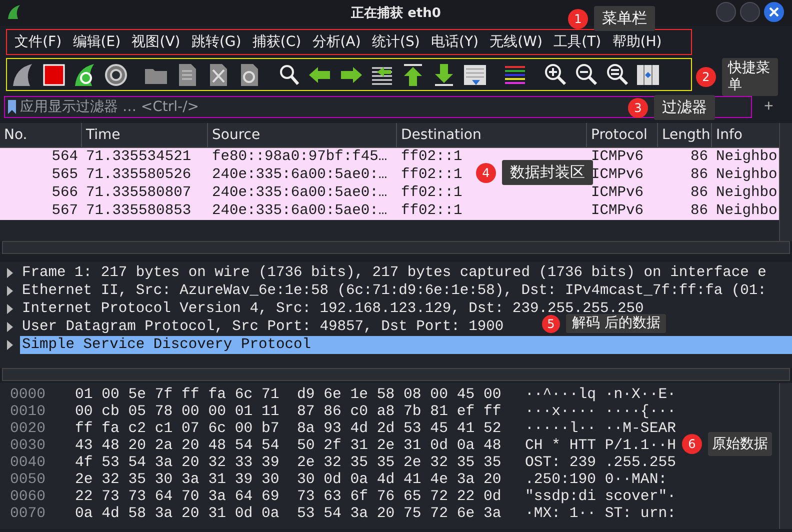 This screenshot has width=792, height=532. I want to click on close-button, so click(774, 12).